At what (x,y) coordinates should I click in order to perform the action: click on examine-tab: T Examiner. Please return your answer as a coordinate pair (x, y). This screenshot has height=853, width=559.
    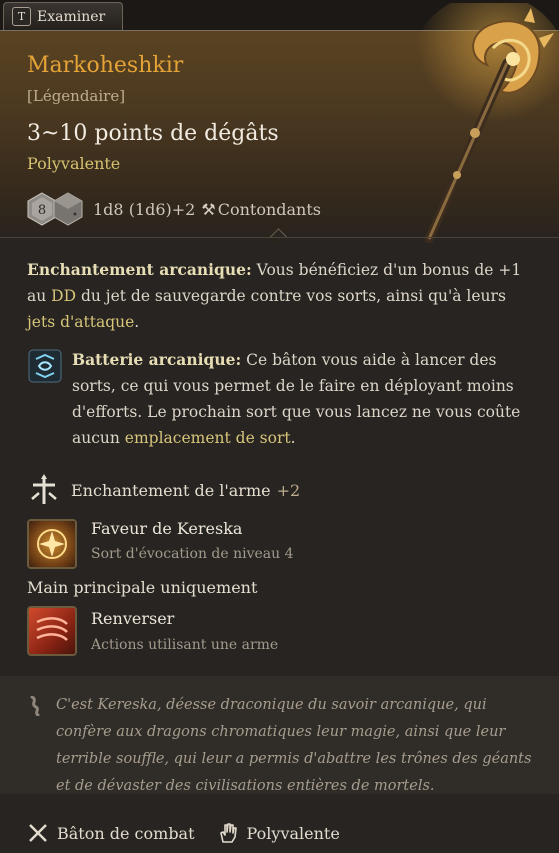
    Looking at the image, I should click on (63, 16).